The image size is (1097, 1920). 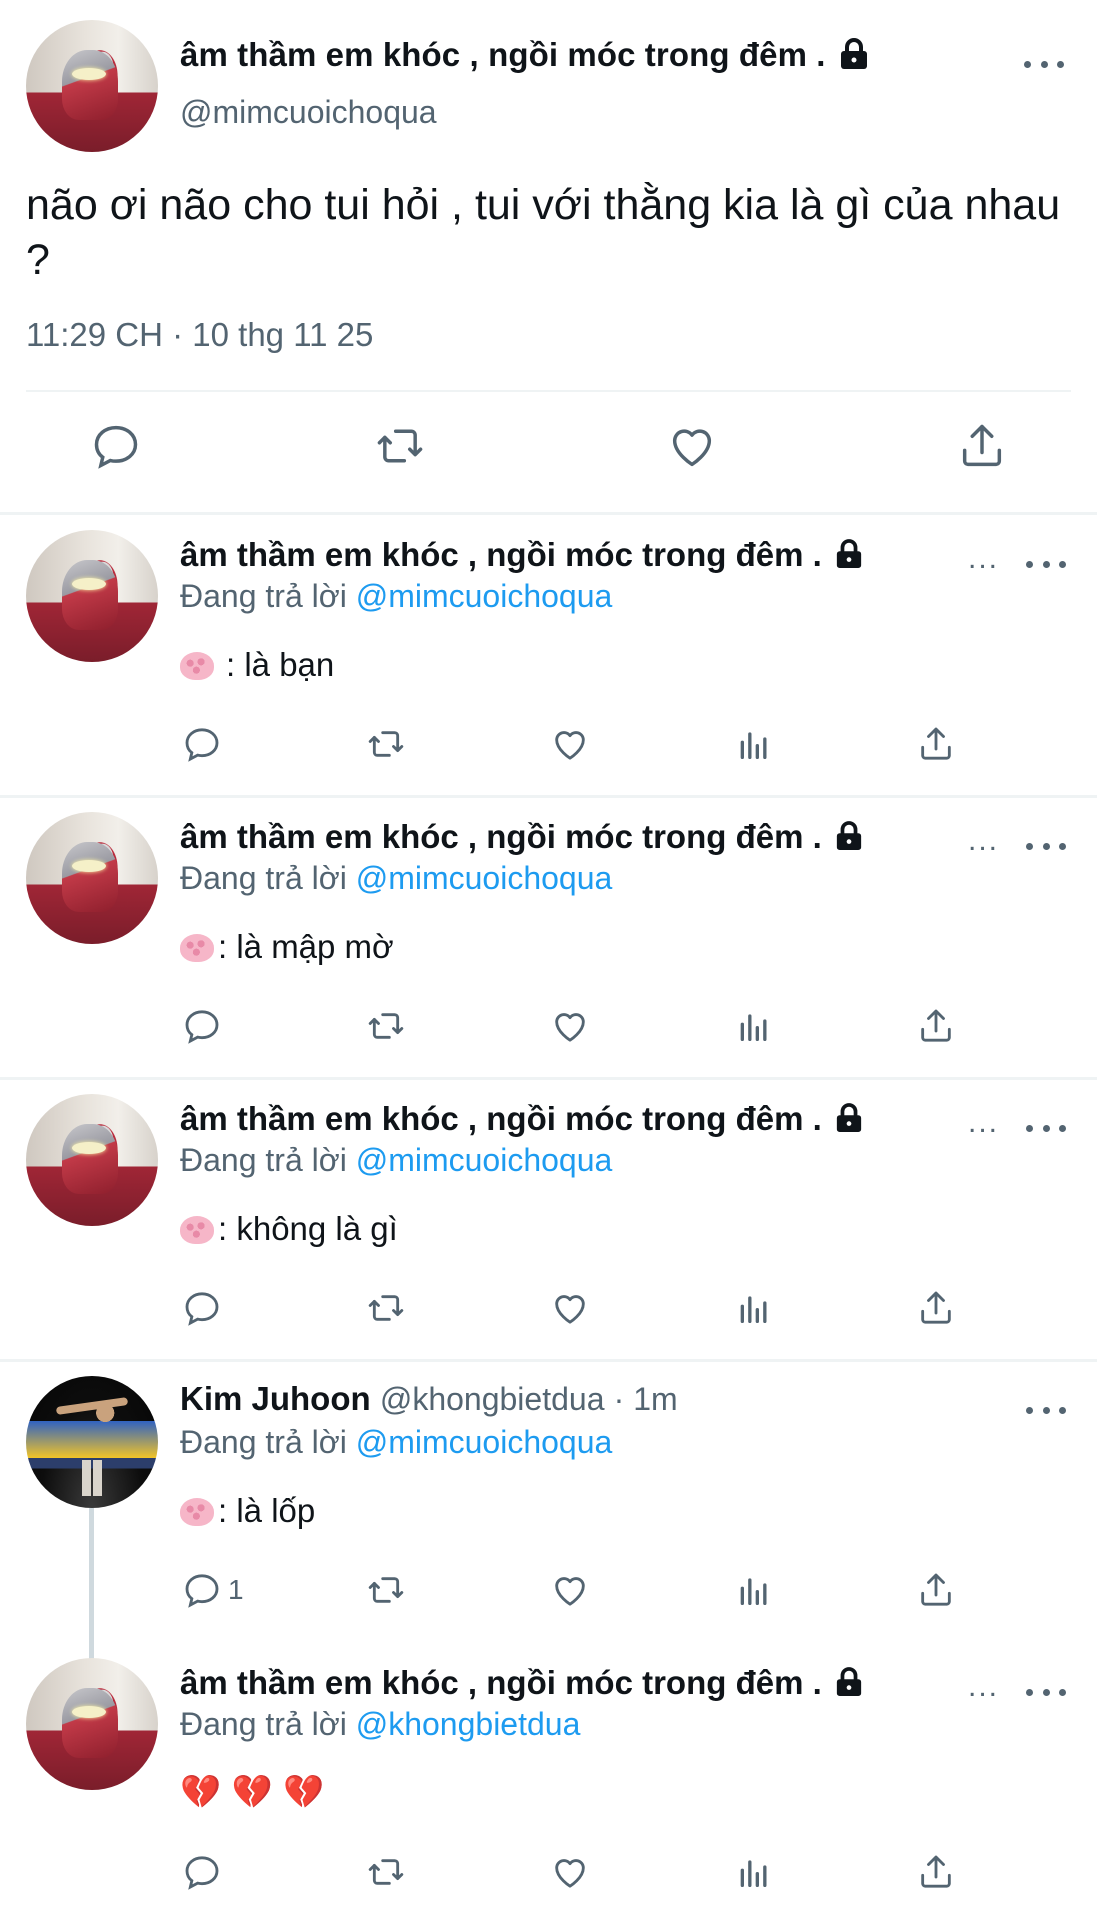 I want to click on mention-link: @khongbietdua, so click(x=468, y=1724).